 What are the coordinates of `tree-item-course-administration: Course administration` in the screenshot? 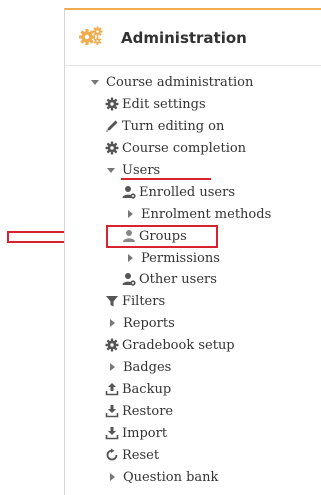 It's located at (171, 82).